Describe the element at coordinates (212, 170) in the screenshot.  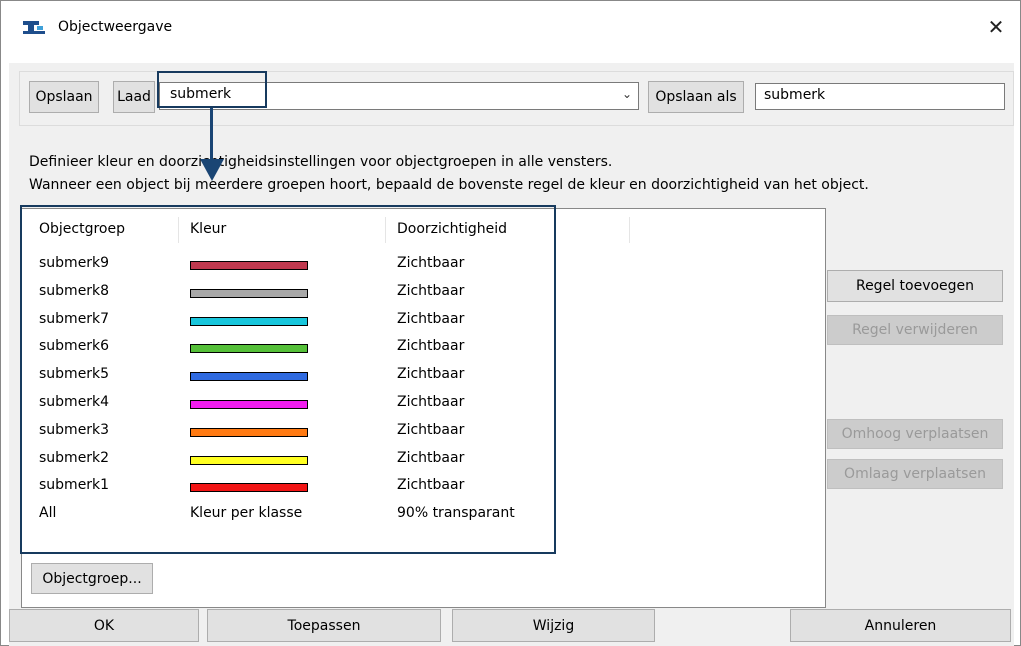
I see `annotation-arrow-head-icon` at that location.